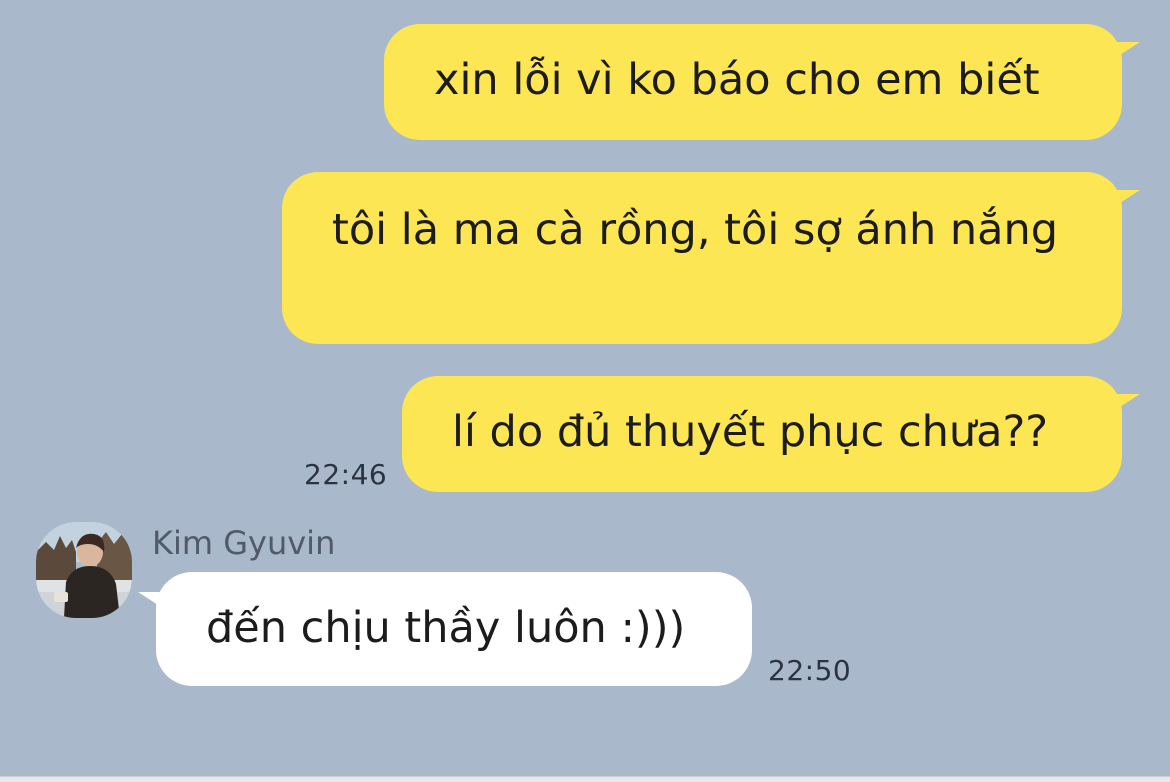  What do you see at coordinates (810, 670) in the screenshot?
I see `message-timestamp: 22:50` at bounding box center [810, 670].